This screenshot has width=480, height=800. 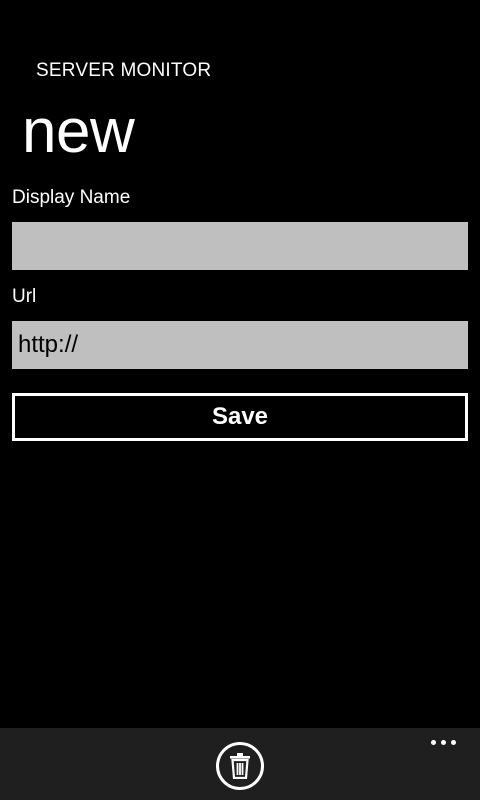 What do you see at coordinates (240, 345) in the screenshot?
I see `url-field` at bounding box center [240, 345].